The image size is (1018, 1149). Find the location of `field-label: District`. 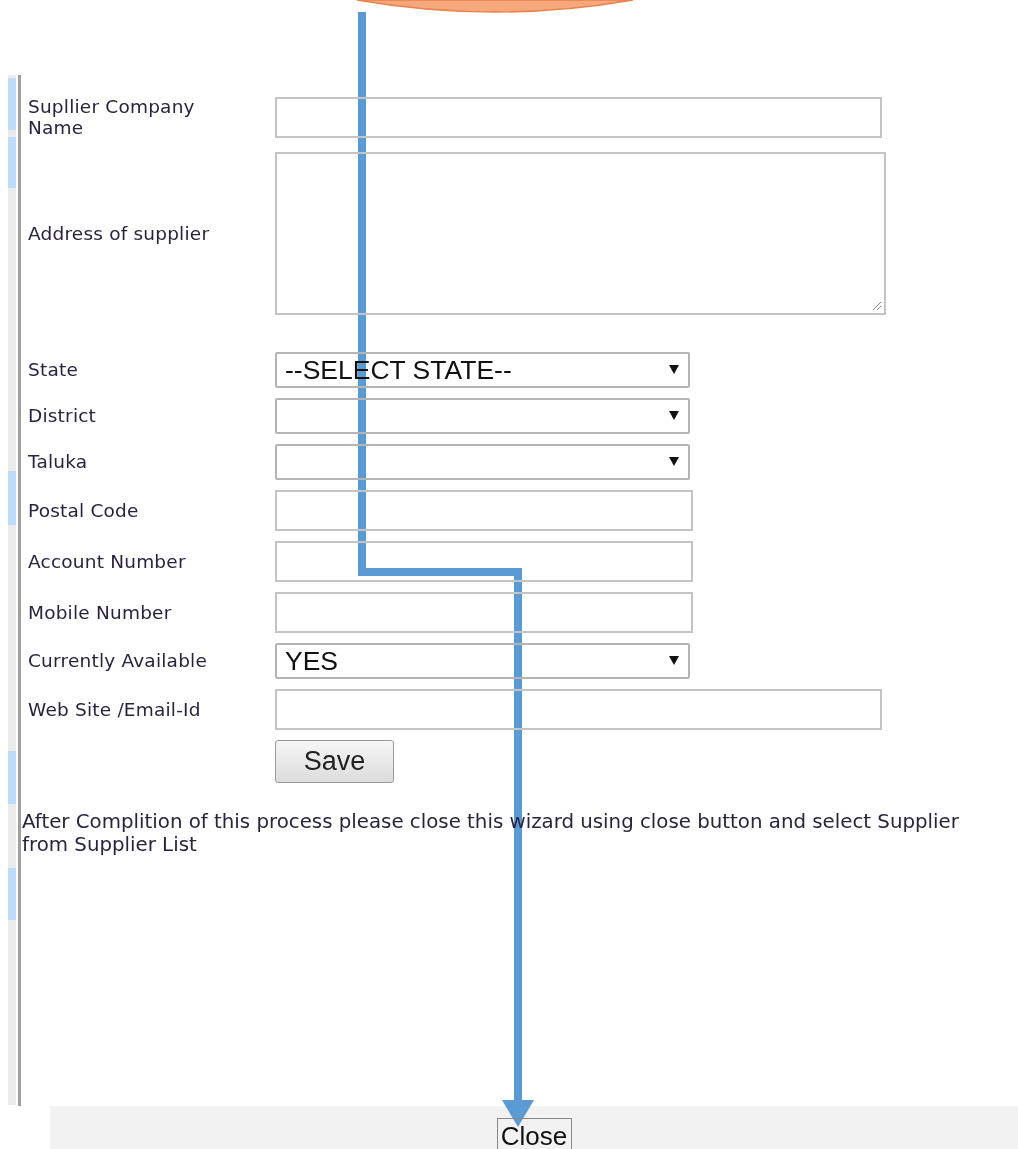

field-label: District is located at coordinates (63, 416).